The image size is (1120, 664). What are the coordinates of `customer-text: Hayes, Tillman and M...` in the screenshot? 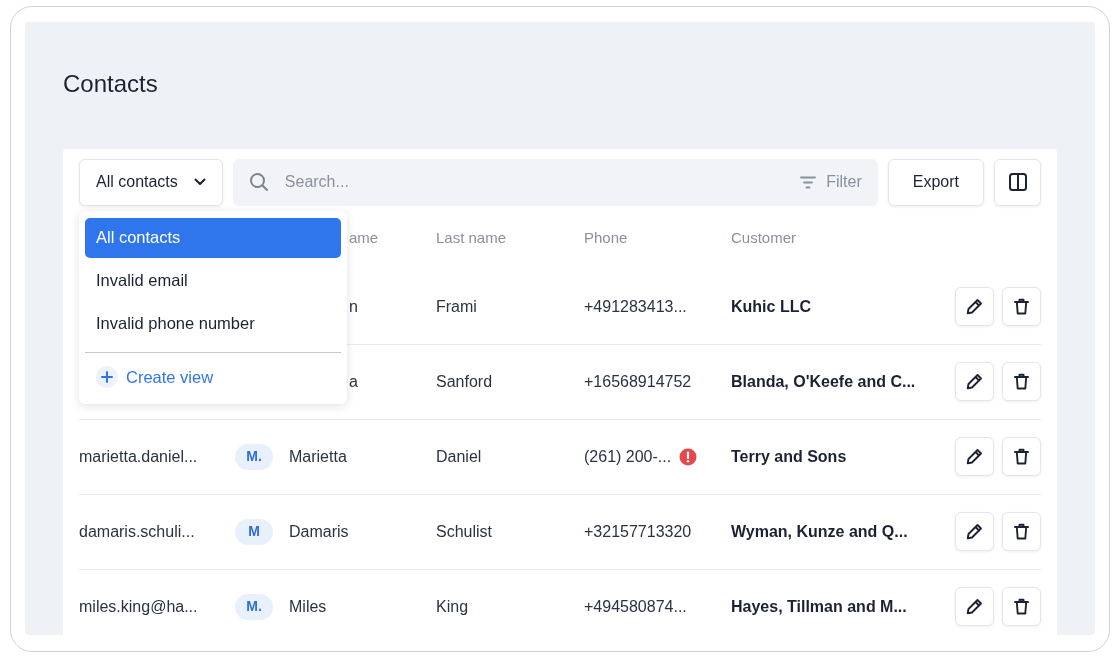 It's located at (819, 606).